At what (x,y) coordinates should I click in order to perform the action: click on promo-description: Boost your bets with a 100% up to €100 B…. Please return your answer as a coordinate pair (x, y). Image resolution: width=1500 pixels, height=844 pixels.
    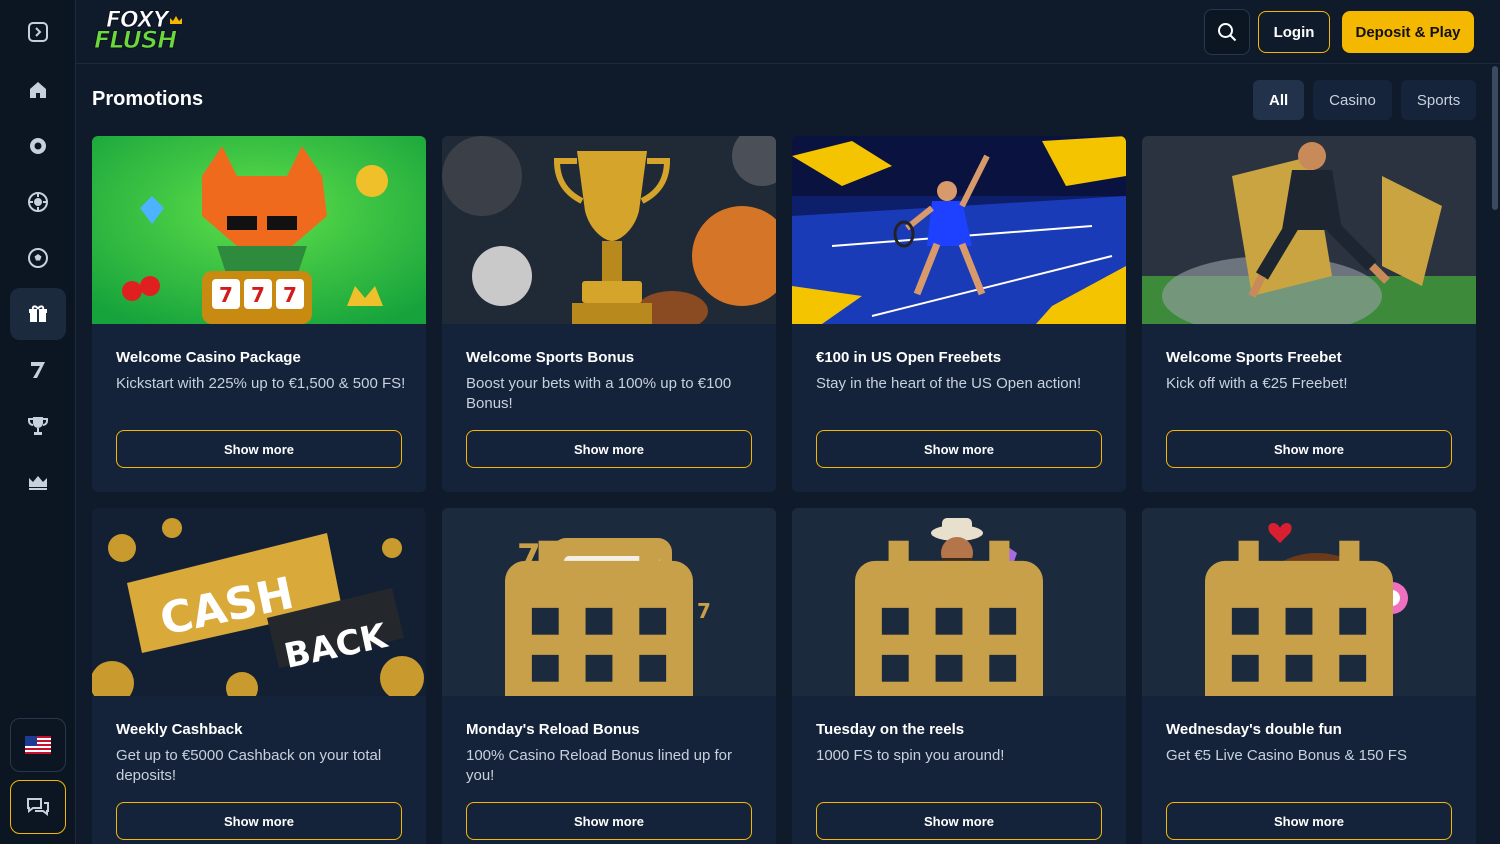
    Looking at the image, I should click on (599, 393).